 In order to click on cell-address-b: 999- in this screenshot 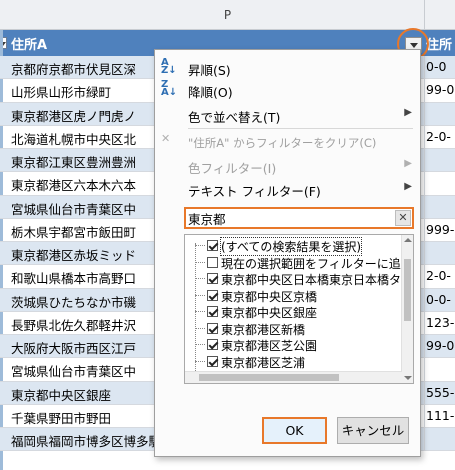, I will do `click(440, 229)`.